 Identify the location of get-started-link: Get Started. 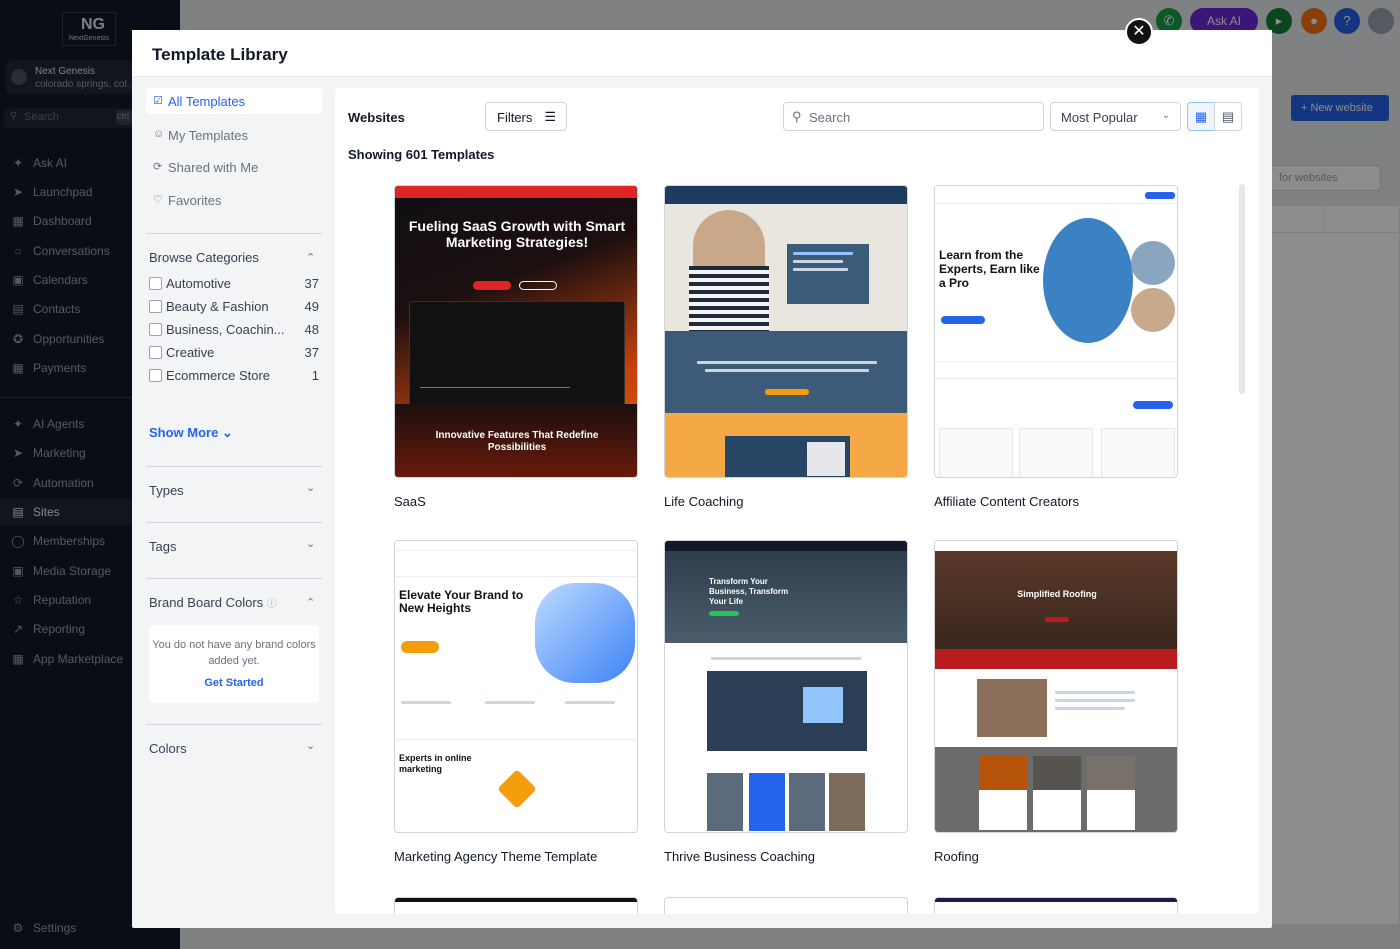
(234, 683).